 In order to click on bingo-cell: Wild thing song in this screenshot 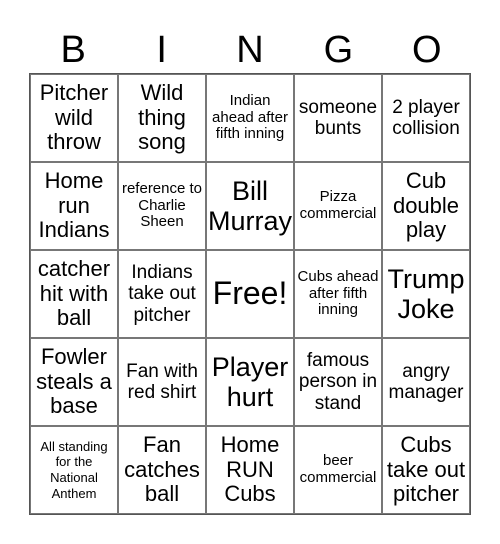, I will do `click(162, 118)`.